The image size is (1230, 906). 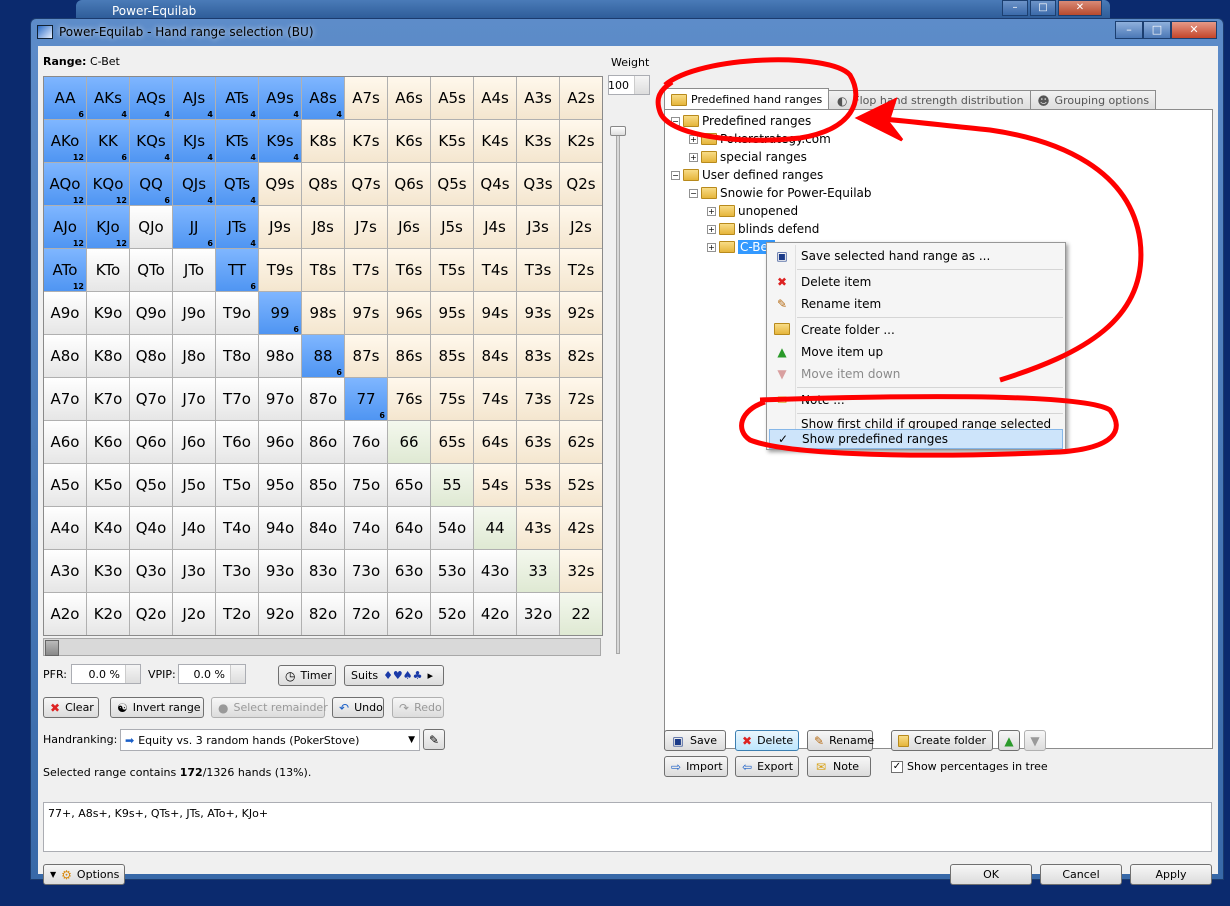 I want to click on hand-cell: 32s, so click(x=581, y=571).